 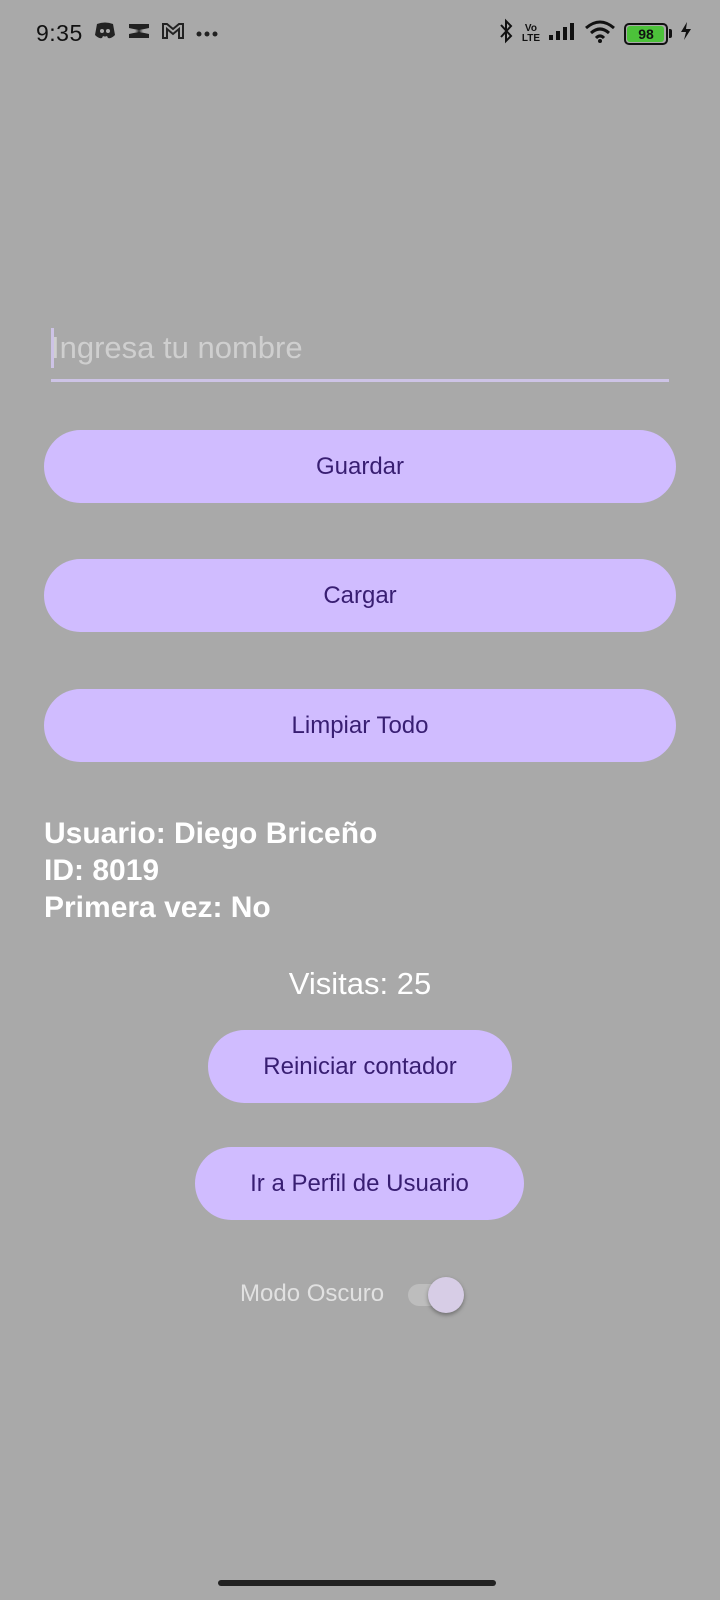 What do you see at coordinates (670, 33) in the screenshot?
I see `battery-tip` at bounding box center [670, 33].